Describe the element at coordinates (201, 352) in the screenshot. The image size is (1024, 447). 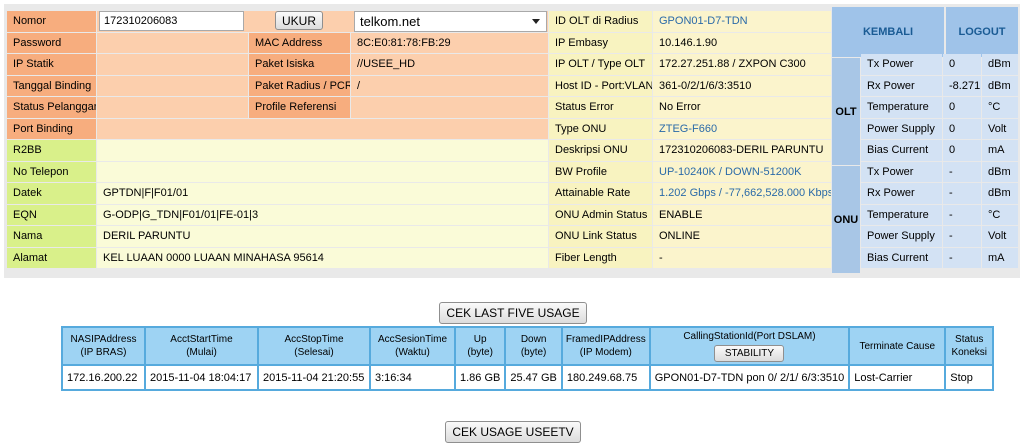
I see `header-line: (Mulai)` at that location.